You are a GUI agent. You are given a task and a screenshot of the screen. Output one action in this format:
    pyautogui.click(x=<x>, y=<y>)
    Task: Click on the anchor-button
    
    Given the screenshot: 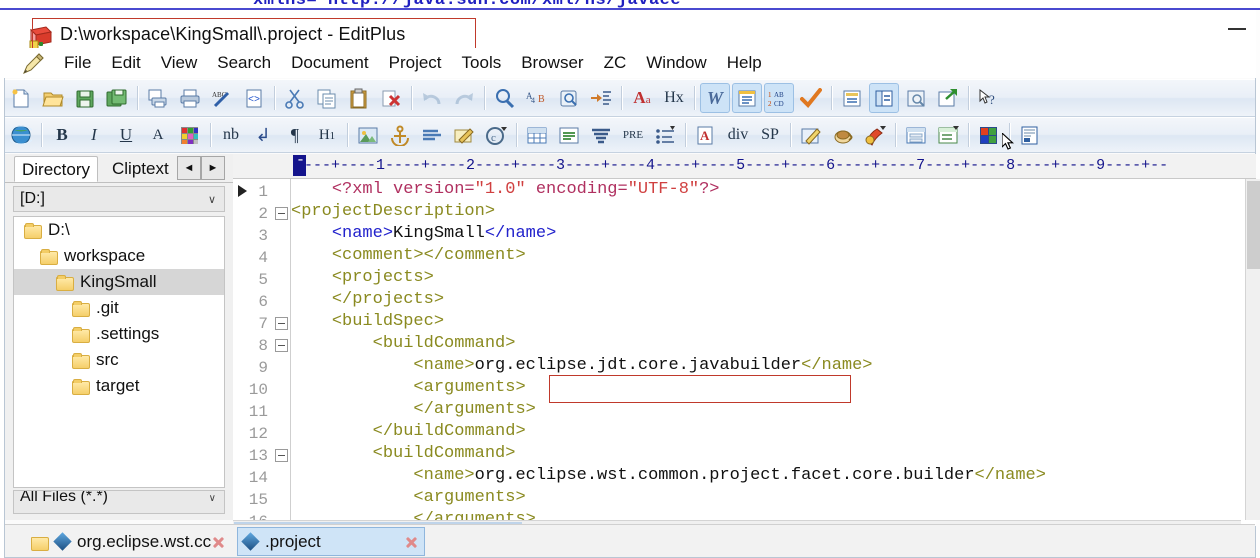 What is the action you would take?
    pyautogui.click(x=400, y=135)
    